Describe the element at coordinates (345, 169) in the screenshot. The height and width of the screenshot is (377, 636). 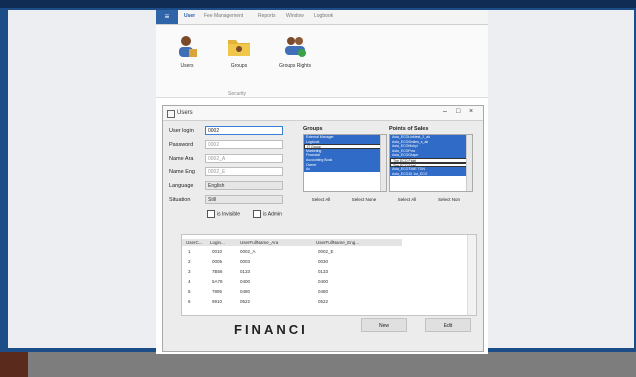
I see `list-item: Ac` at that location.